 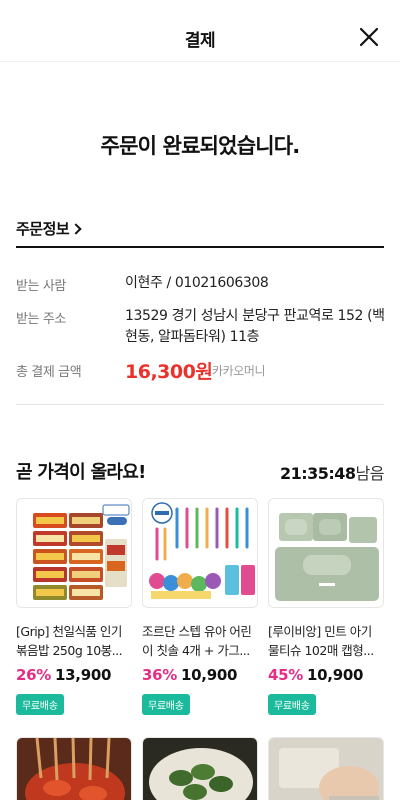 What do you see at coordinates (76, 229) in the screenshot?
I see `chevron-right-icon` at bounding box center [76, 229].